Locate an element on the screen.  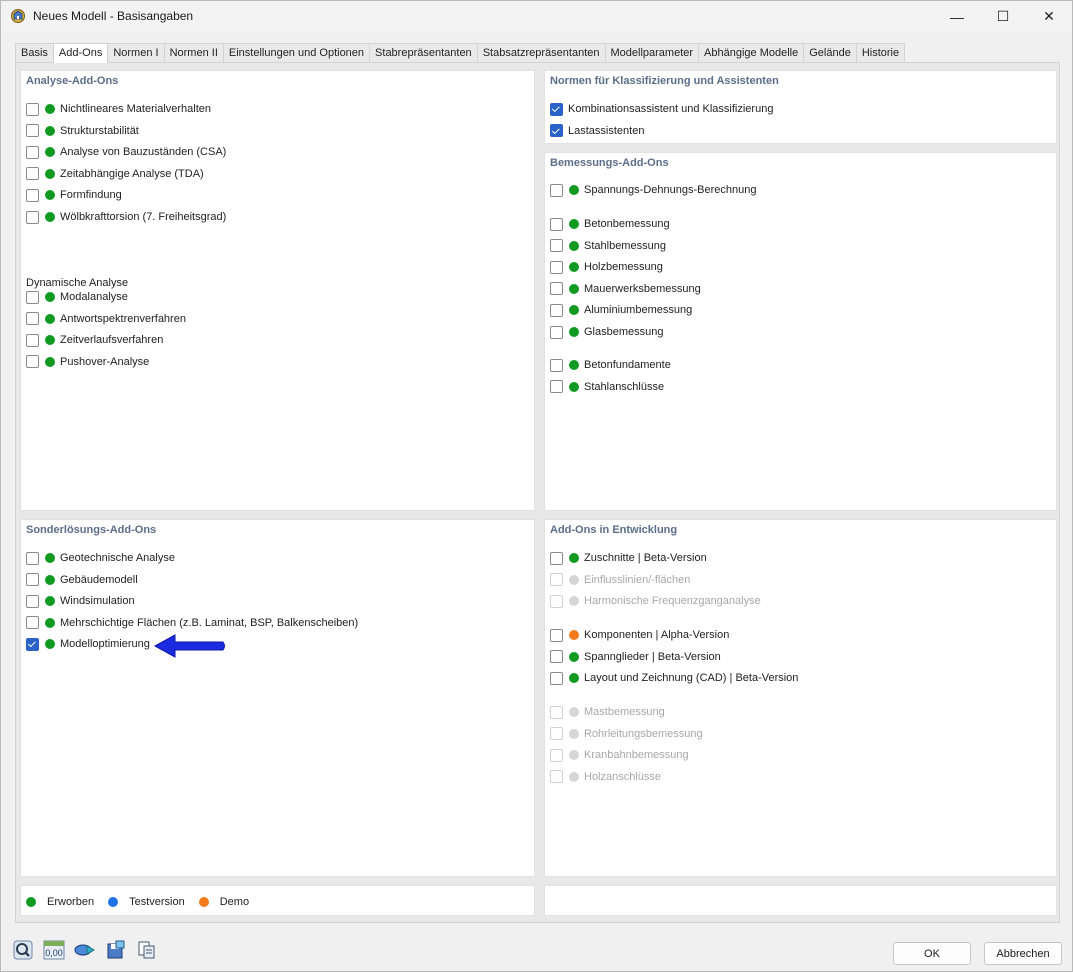
addon-item: Holzbemessung is located at coordinates (606, 267).